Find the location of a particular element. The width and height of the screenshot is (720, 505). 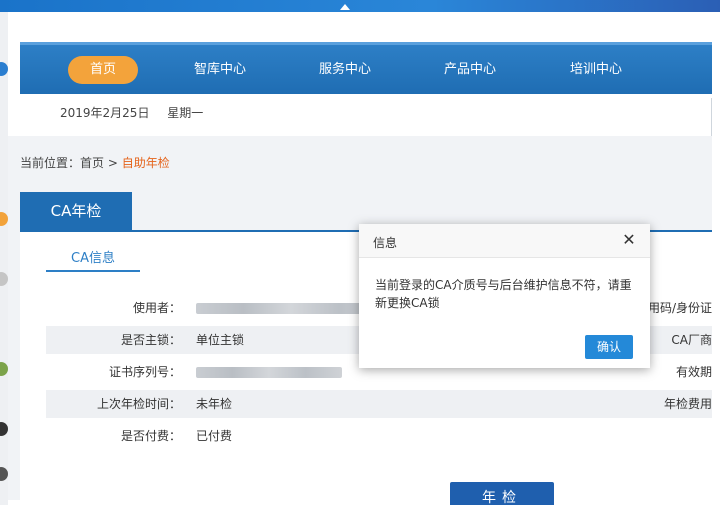

current-weekday: 星期一 is located at coordinates (185, 113).